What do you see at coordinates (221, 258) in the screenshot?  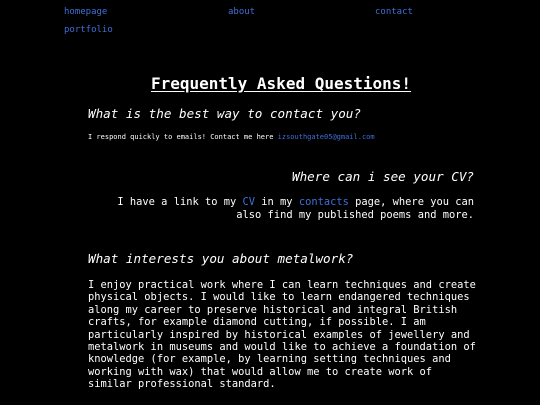 I see `faq-question-metalwork: What interests you about metalwork?` at bounding box center [221, 258].